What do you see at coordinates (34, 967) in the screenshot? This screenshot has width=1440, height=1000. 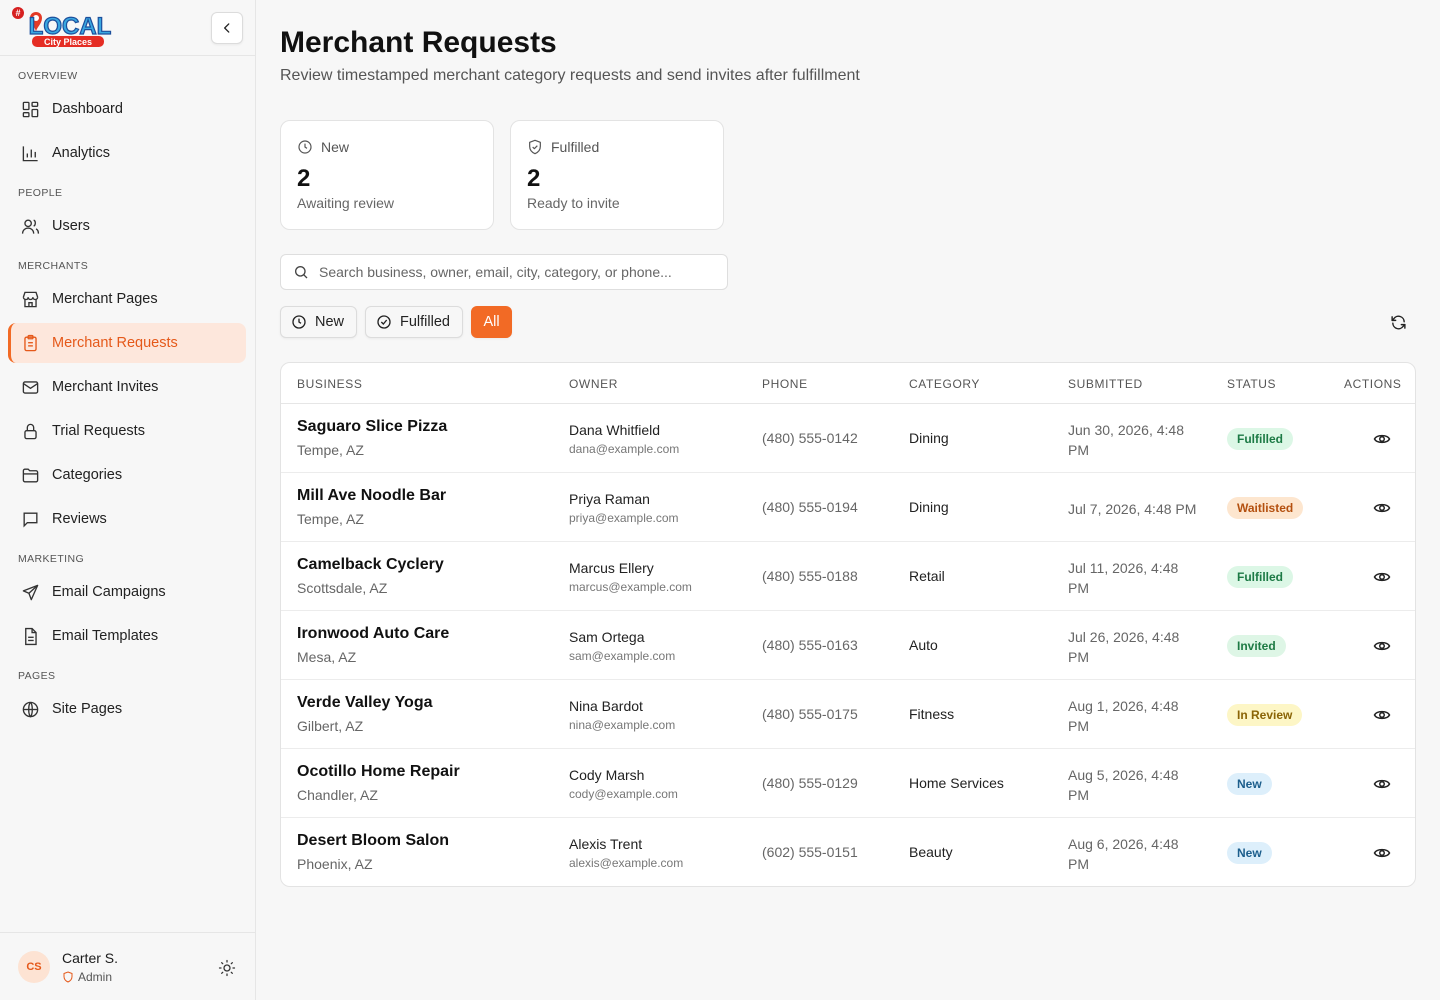 I see `avatar: CS` at bounding box center [34, 967].